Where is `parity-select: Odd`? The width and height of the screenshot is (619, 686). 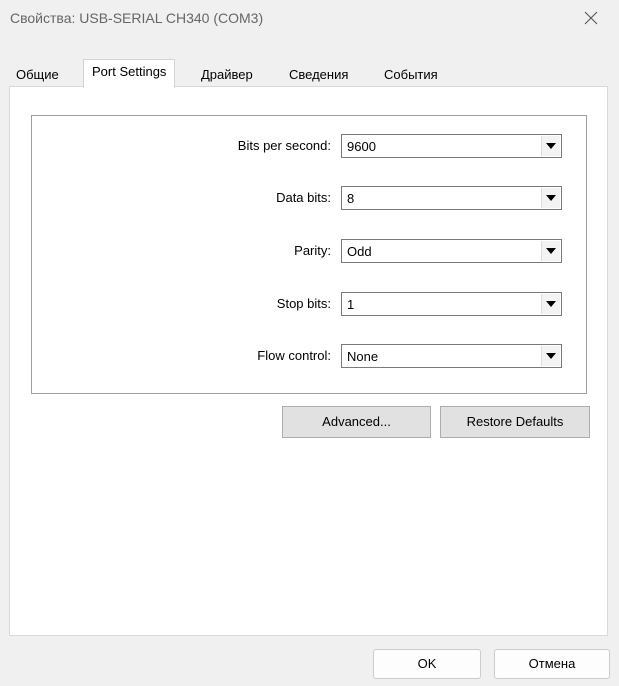 parity-select: Odd is located at coordinates (451, 251).